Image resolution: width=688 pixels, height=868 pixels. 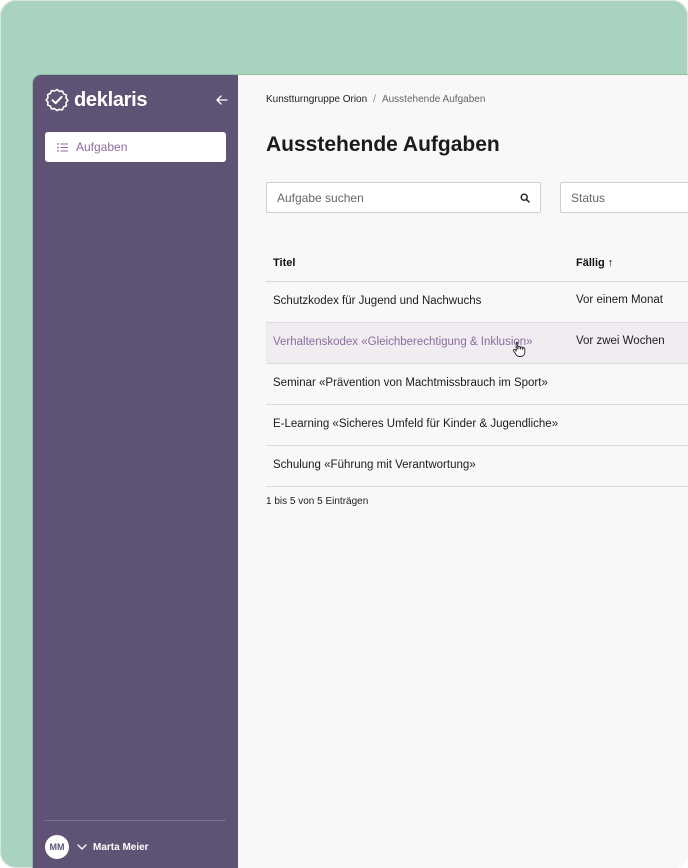 I want to click on table-row: Schulung «Führung mit Verantwortung», so click(x=477, y=466).